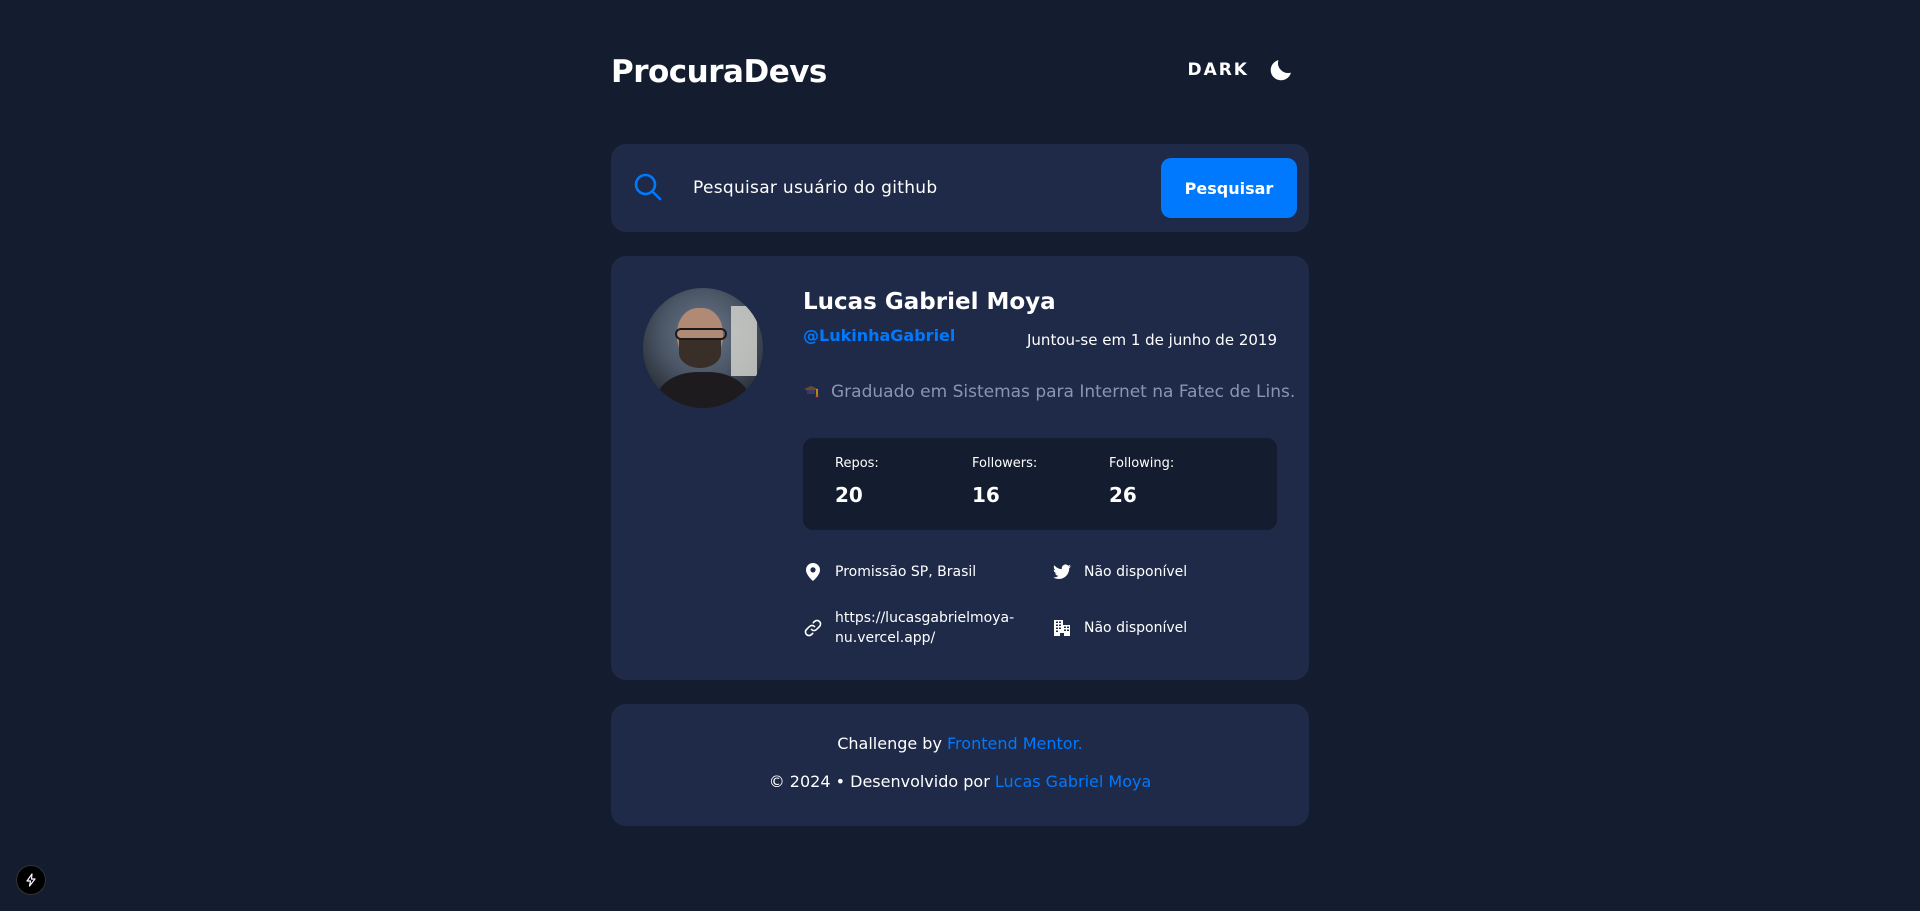 The image size is (1920, 911). I want to click on blog-info: https://lucasgabrielmoya-nu.vercel.app/, so click(908, 628).